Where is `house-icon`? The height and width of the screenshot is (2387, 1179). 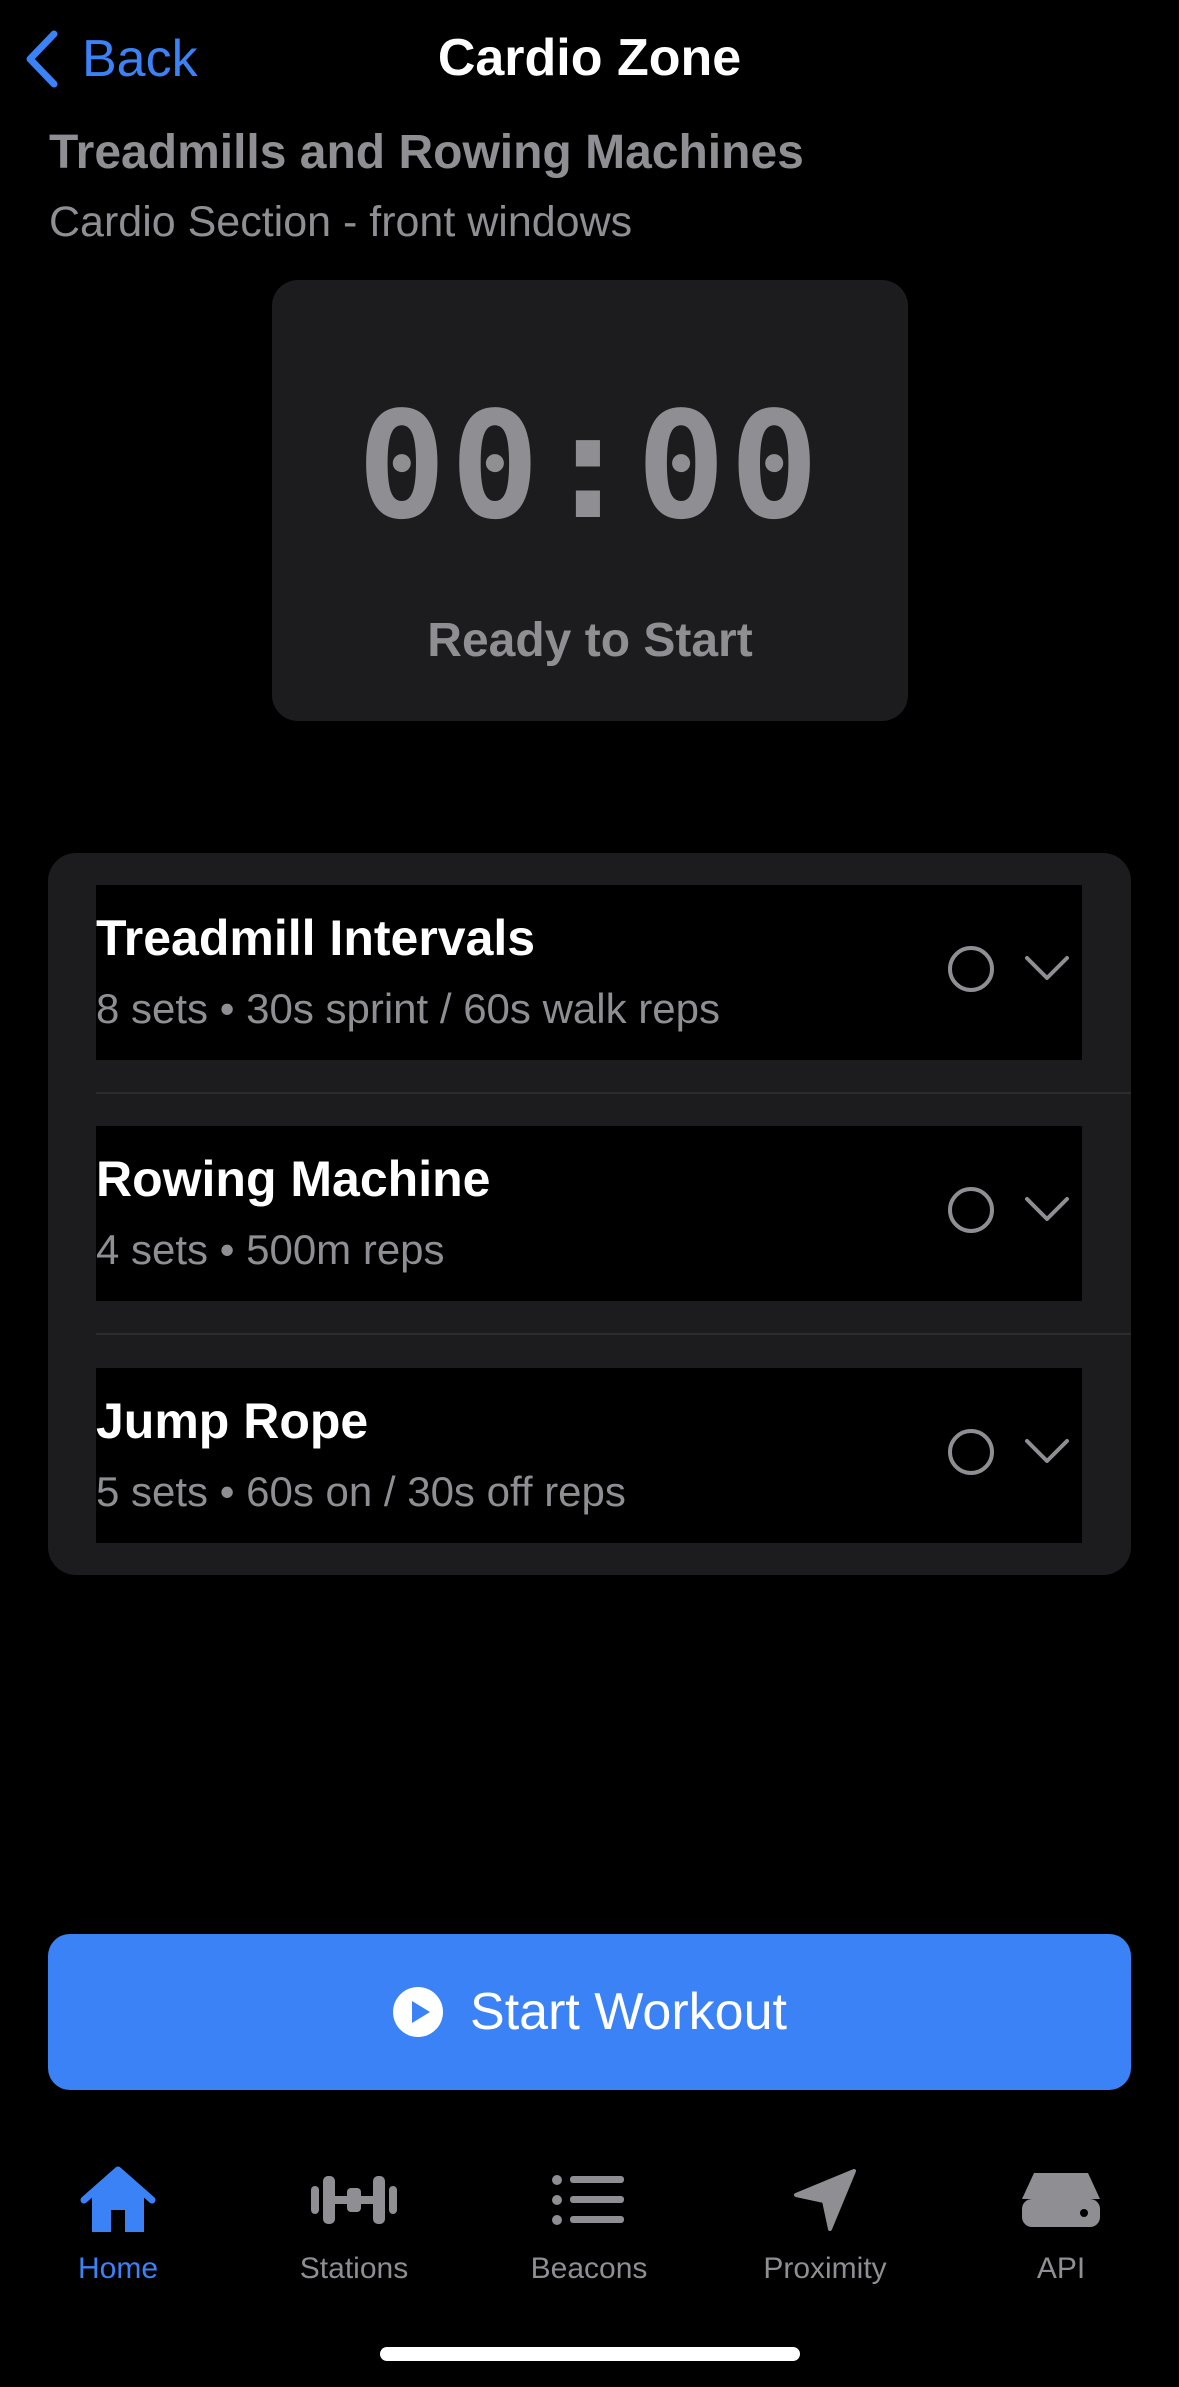 house-icon is located at coordinates (118, 2199).